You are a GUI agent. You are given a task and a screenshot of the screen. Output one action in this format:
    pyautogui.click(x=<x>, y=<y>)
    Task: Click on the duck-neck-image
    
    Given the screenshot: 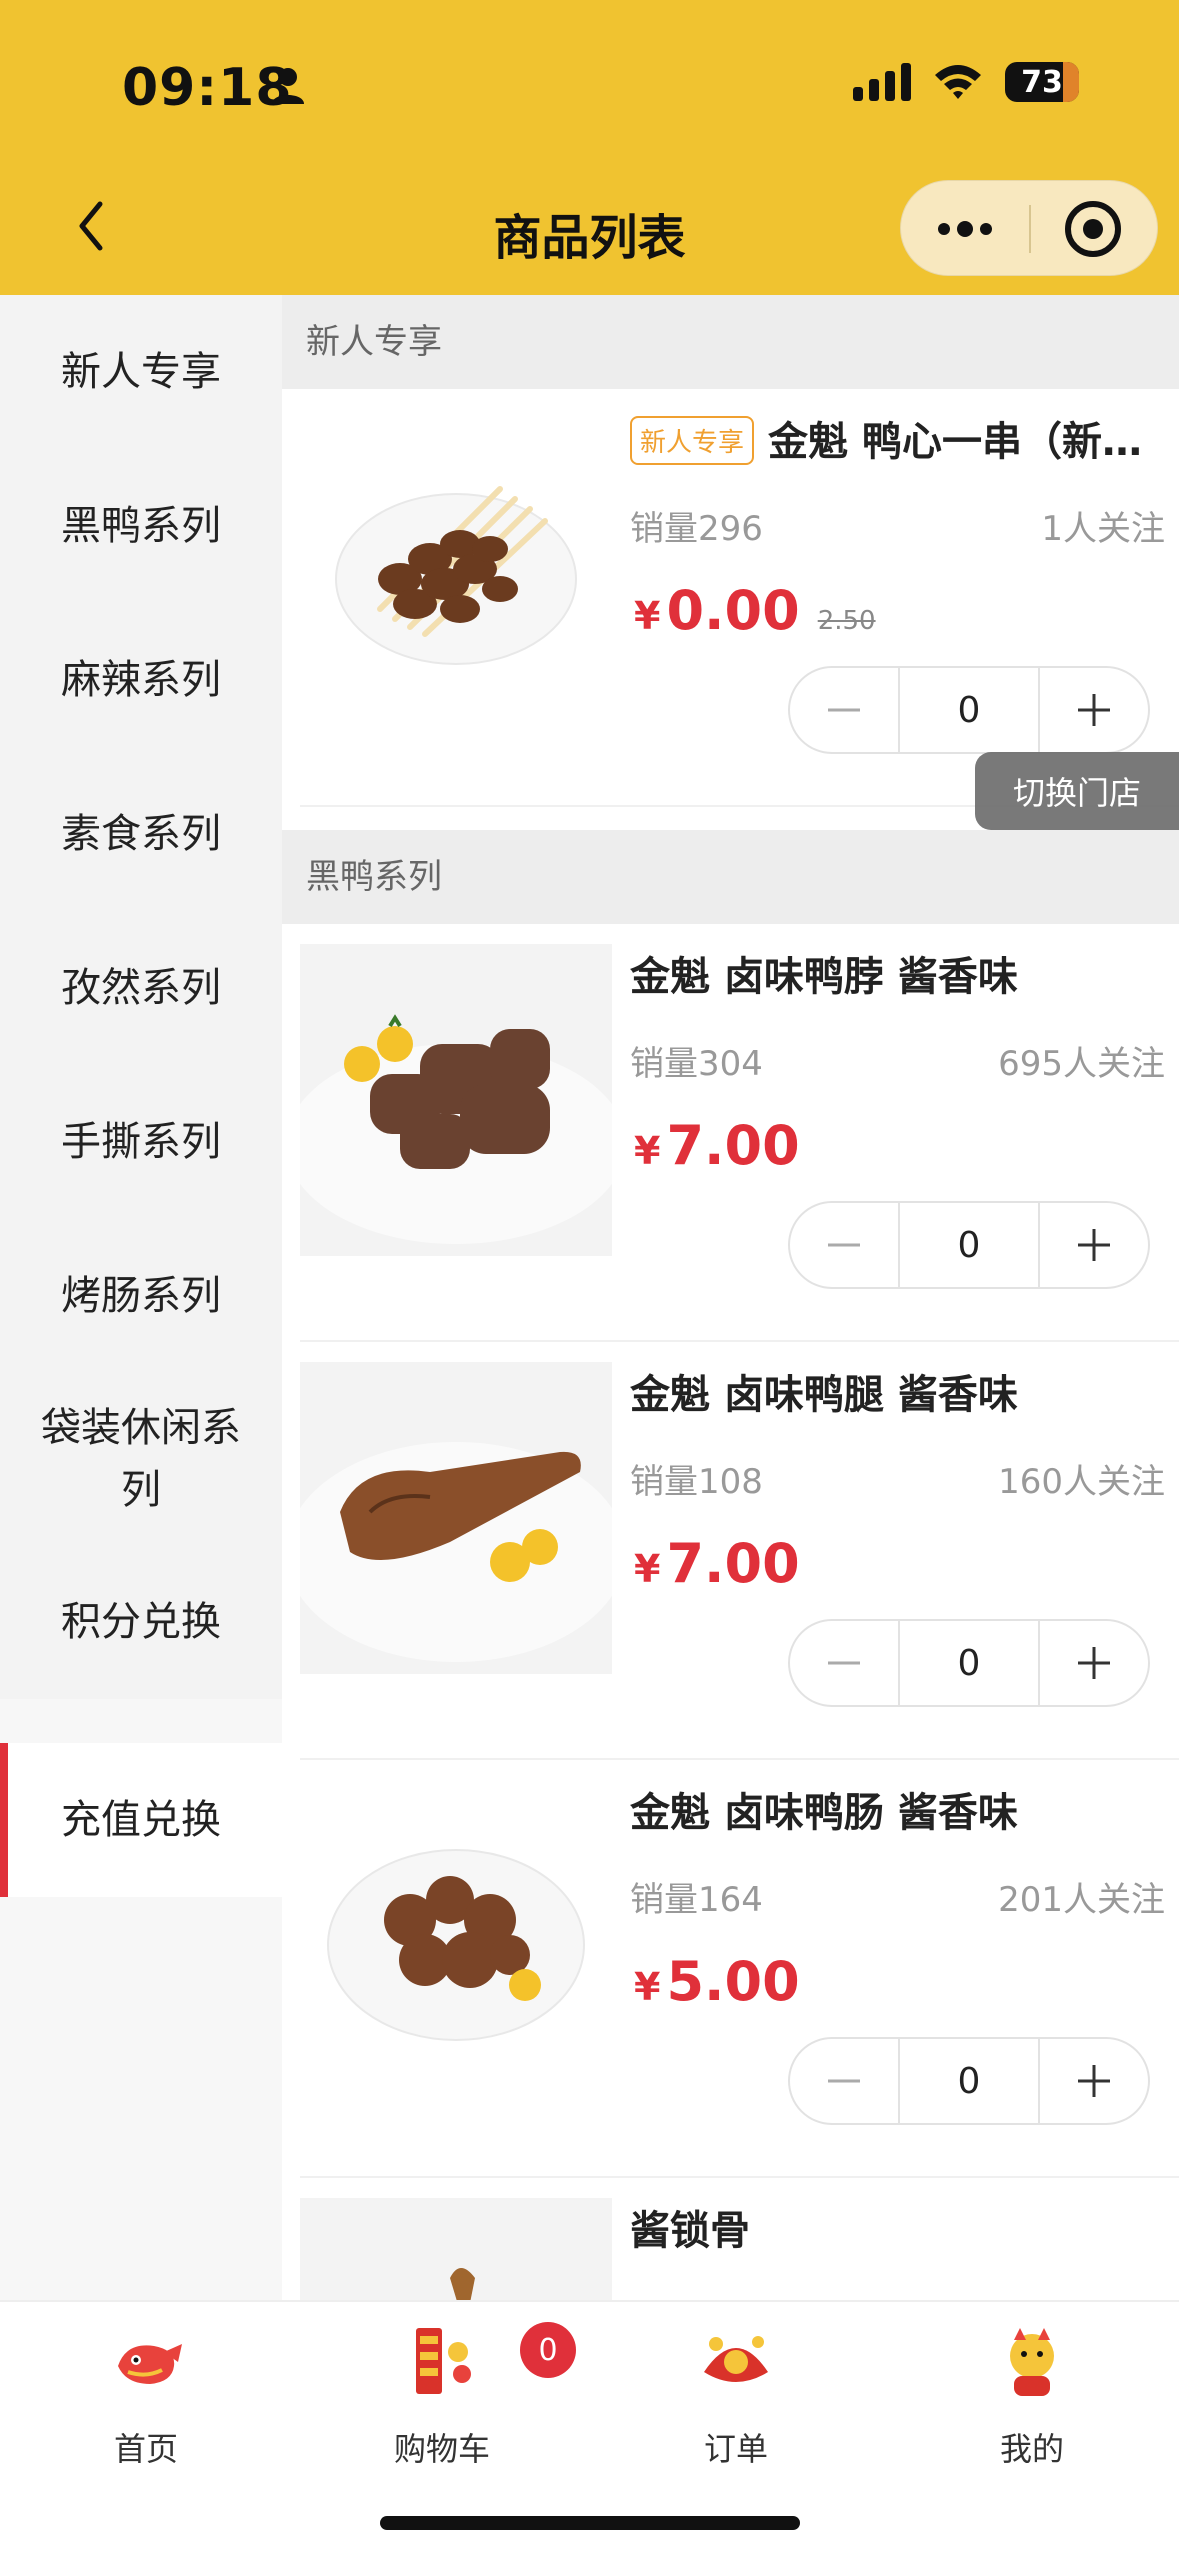 What is the action you would take?
    pyautogui.click(x=456, y=1100)
    